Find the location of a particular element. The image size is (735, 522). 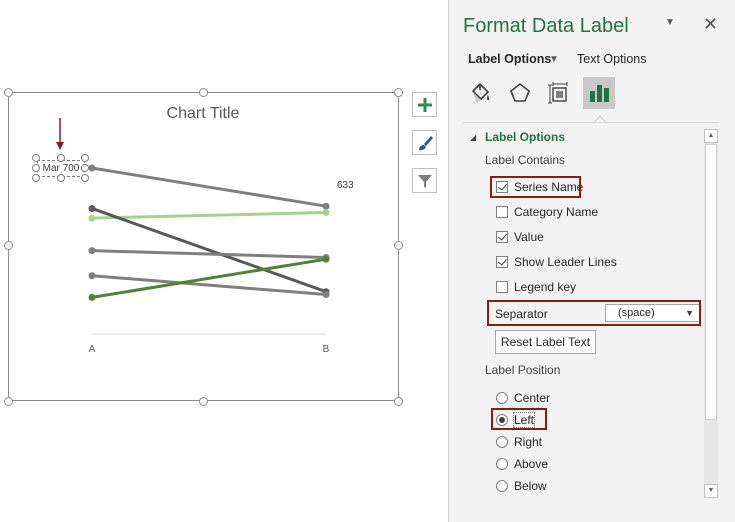

close-icon: ✕ is located at coordinates (710, 24).